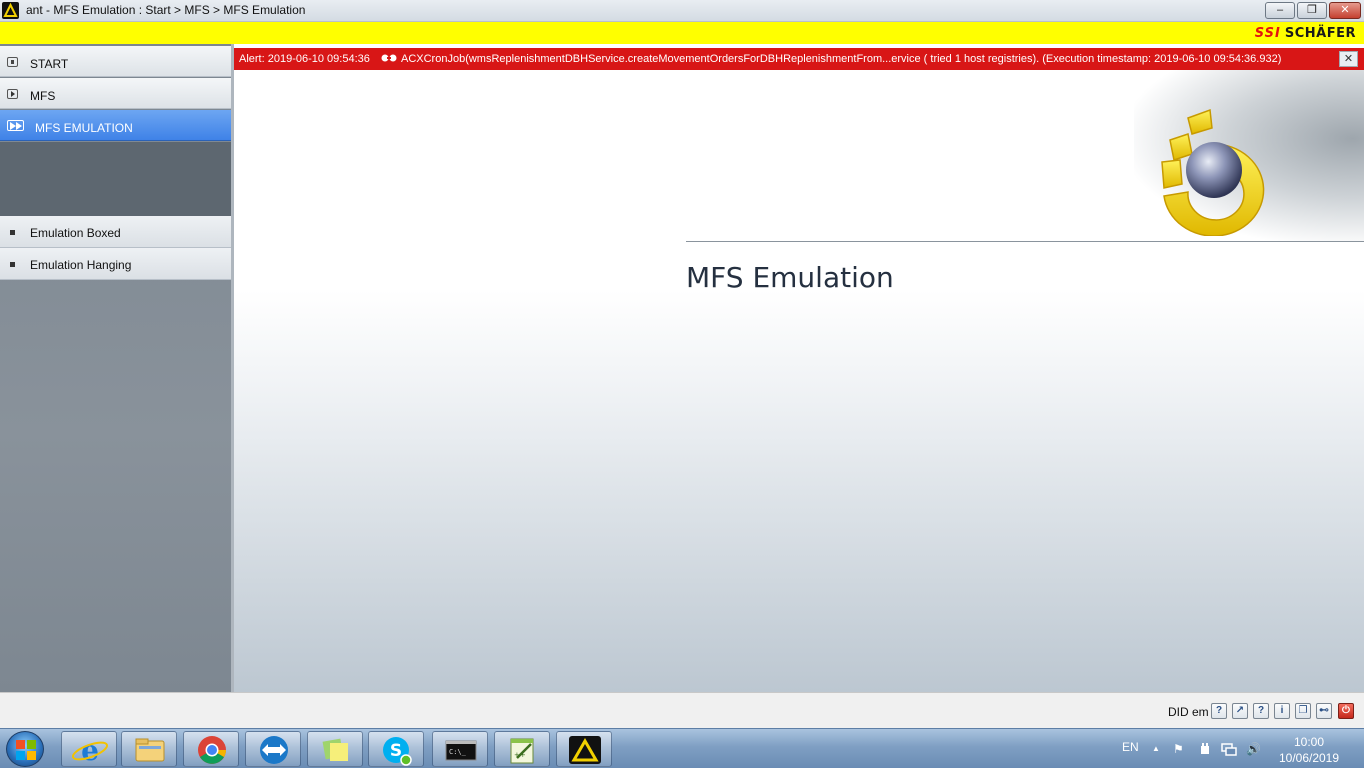 Image resolution: width=1364 pixels, height=768 pixels. Describe the element at coordinates (115, 179) in the screenshot. I see `sidebar-spacer` at that location.